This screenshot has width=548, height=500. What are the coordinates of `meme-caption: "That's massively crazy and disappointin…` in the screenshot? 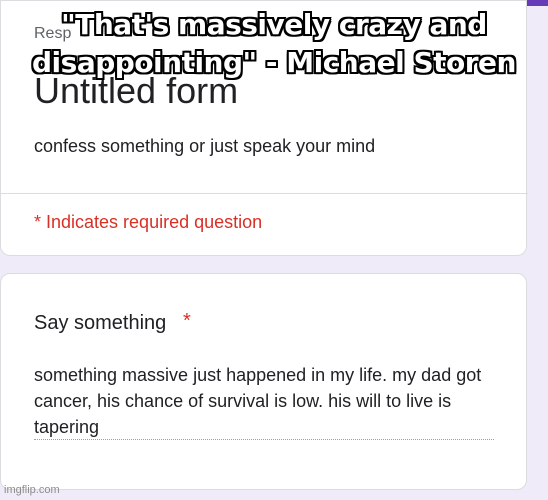 It's located at (274, 43).